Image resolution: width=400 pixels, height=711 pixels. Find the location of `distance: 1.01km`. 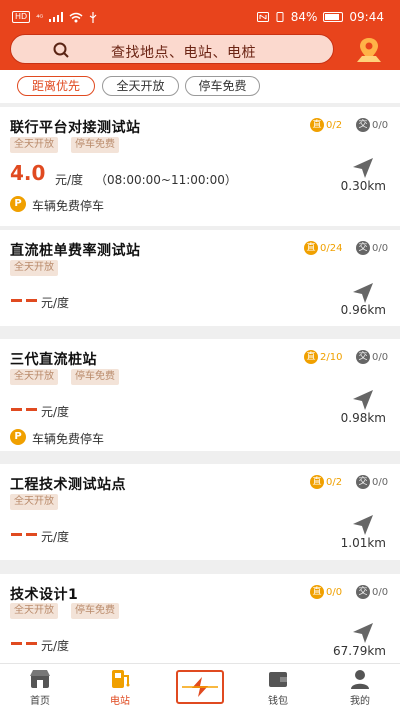

distance: 1.01km is located at coordinates (363, 543).